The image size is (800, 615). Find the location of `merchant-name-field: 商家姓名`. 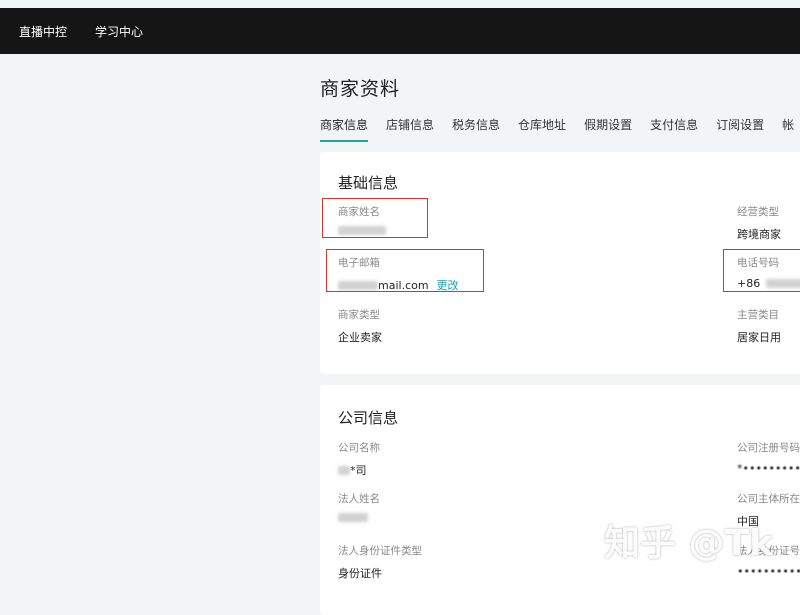

merchant-name-field: 商家姓名 is located at coordinates (362, 219).